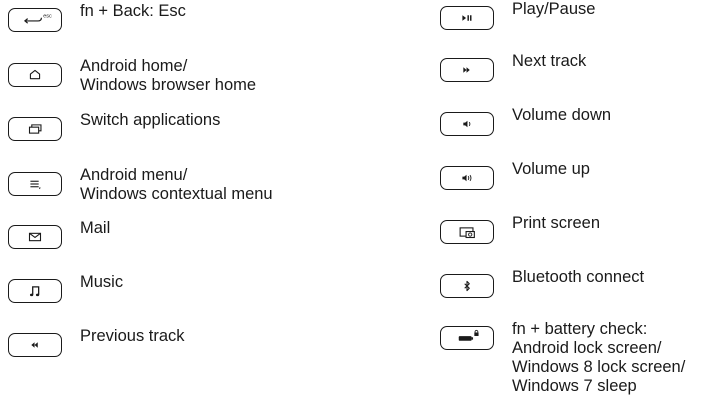  I want to click on switch-apps-label: Switch applications, so click(150, 120).